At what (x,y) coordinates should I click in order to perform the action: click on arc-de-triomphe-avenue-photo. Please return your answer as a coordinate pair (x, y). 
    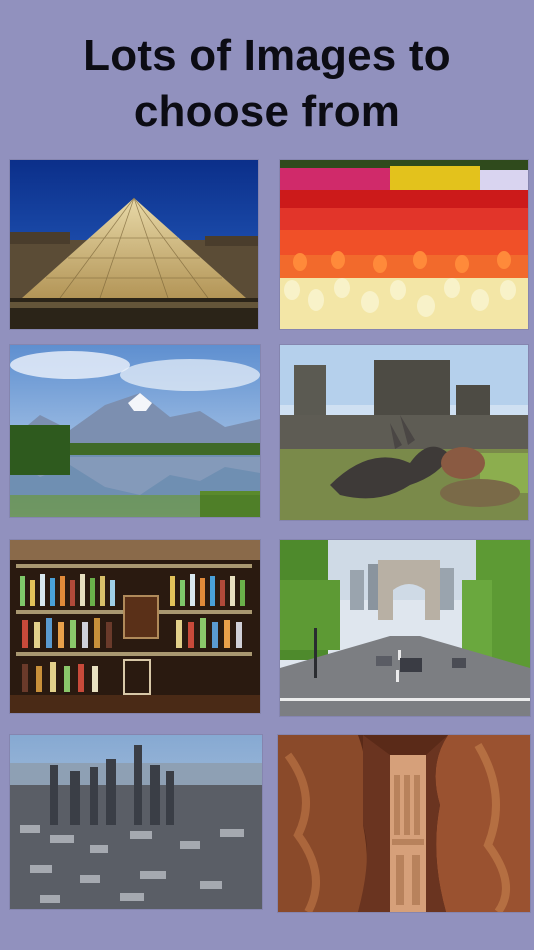
    Looking at the image, I should click on (405, 628).